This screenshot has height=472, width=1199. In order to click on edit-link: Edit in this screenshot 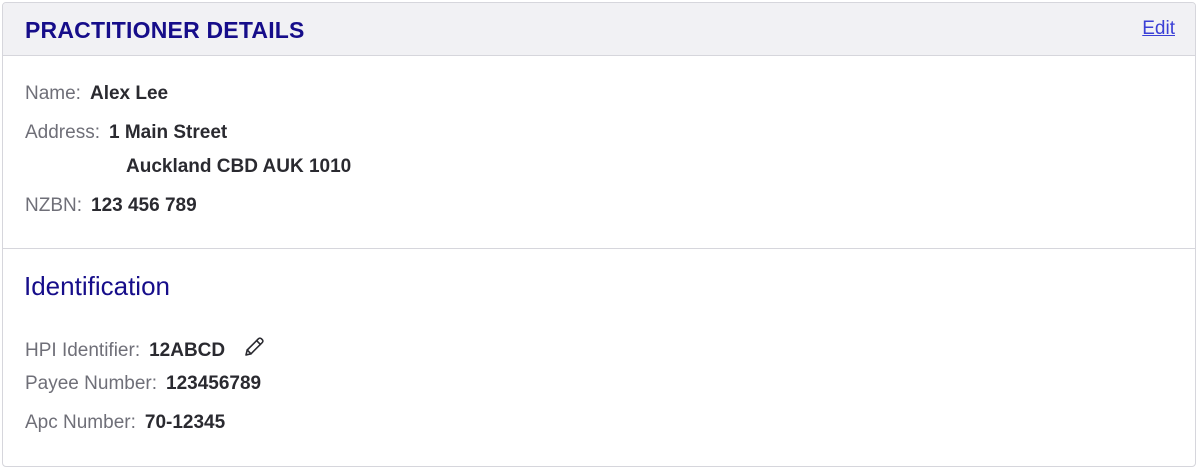, I will do `click(1158, 29)`.